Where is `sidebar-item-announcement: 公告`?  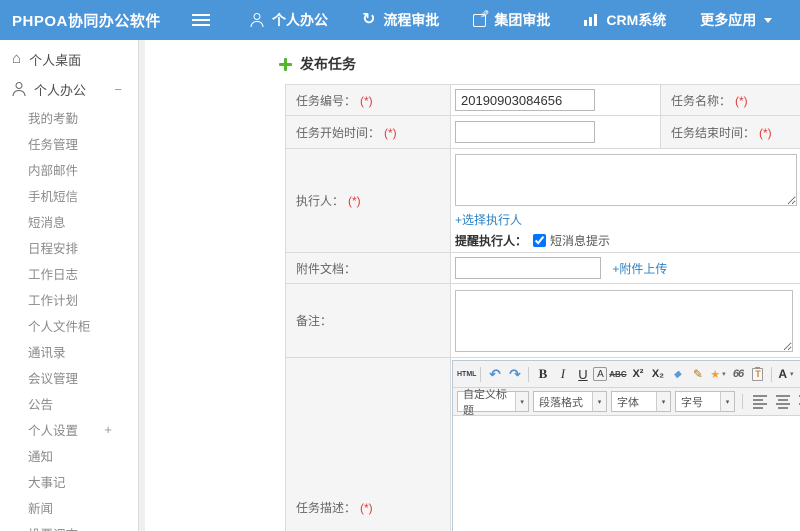
sidebar-item-announcement: 公告 is located at coordinates (69, 403).